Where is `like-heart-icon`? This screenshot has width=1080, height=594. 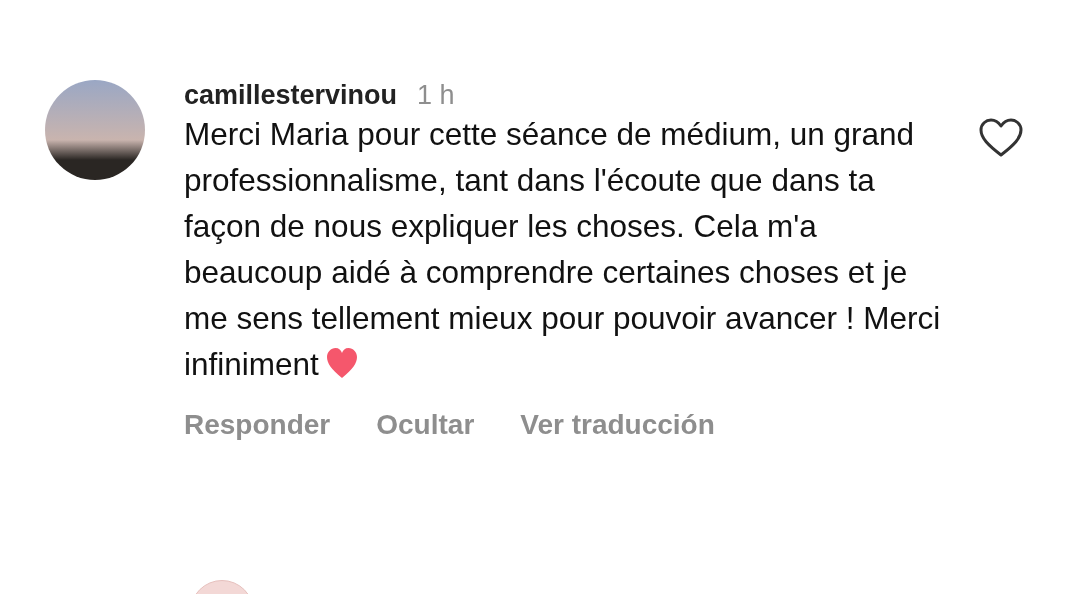
like-heart-icon is located at coordinates (1001, 138).